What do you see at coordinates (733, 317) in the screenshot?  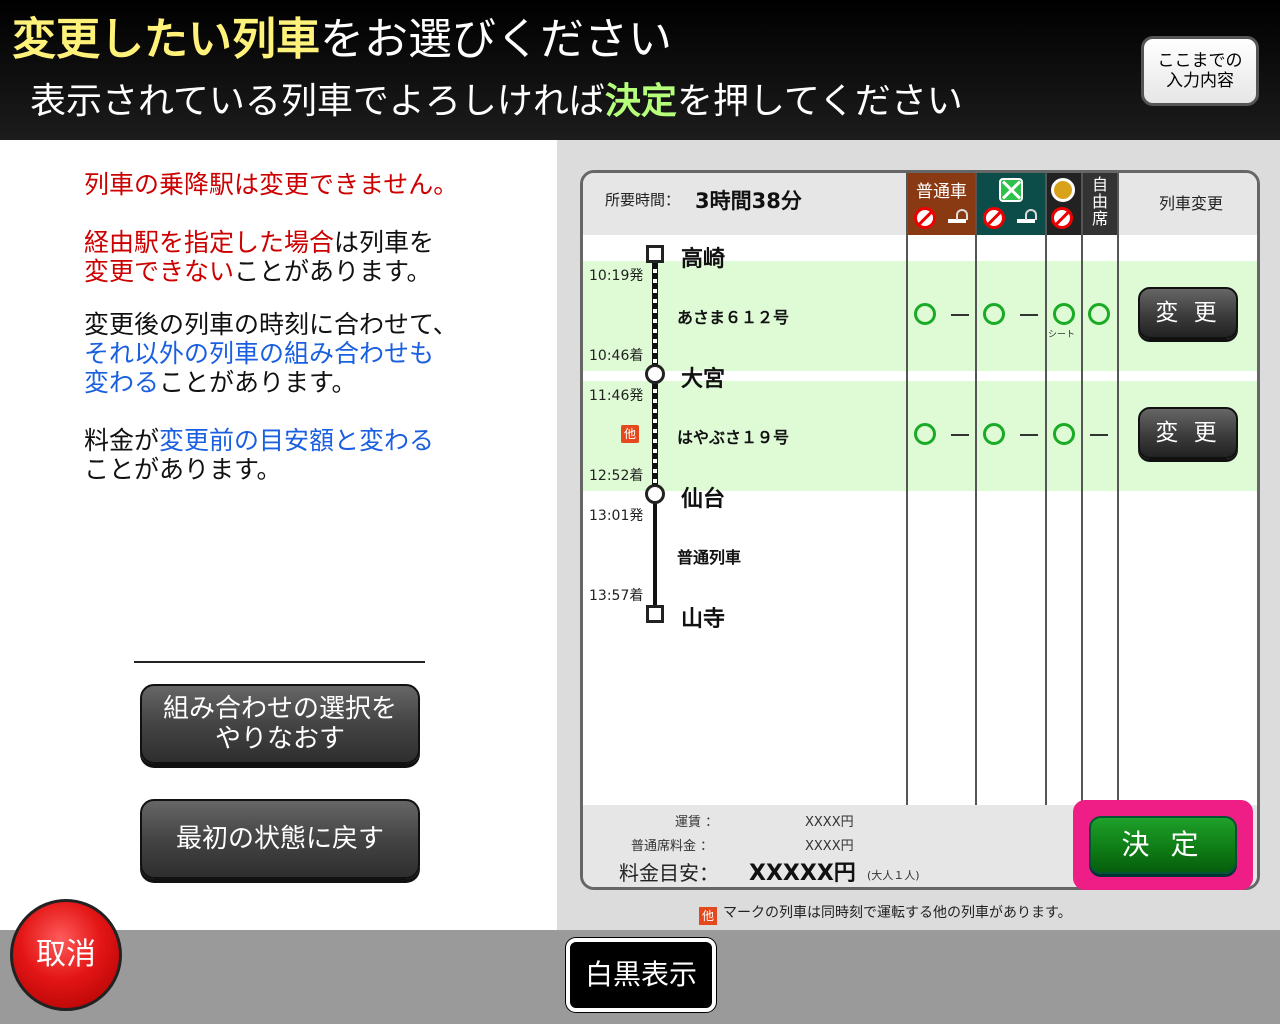 I see `train-name: あさま６１２号` at bounding box center [733, 317].